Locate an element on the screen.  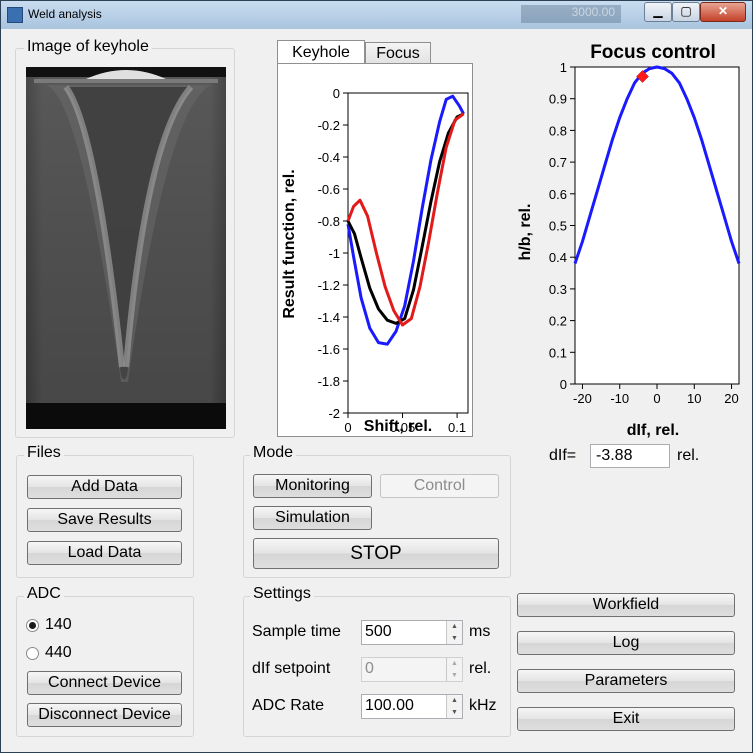
title-bar: Weld analysis 3000.00 ▁ ▢ ✕ is located at coordinates (376, 15).